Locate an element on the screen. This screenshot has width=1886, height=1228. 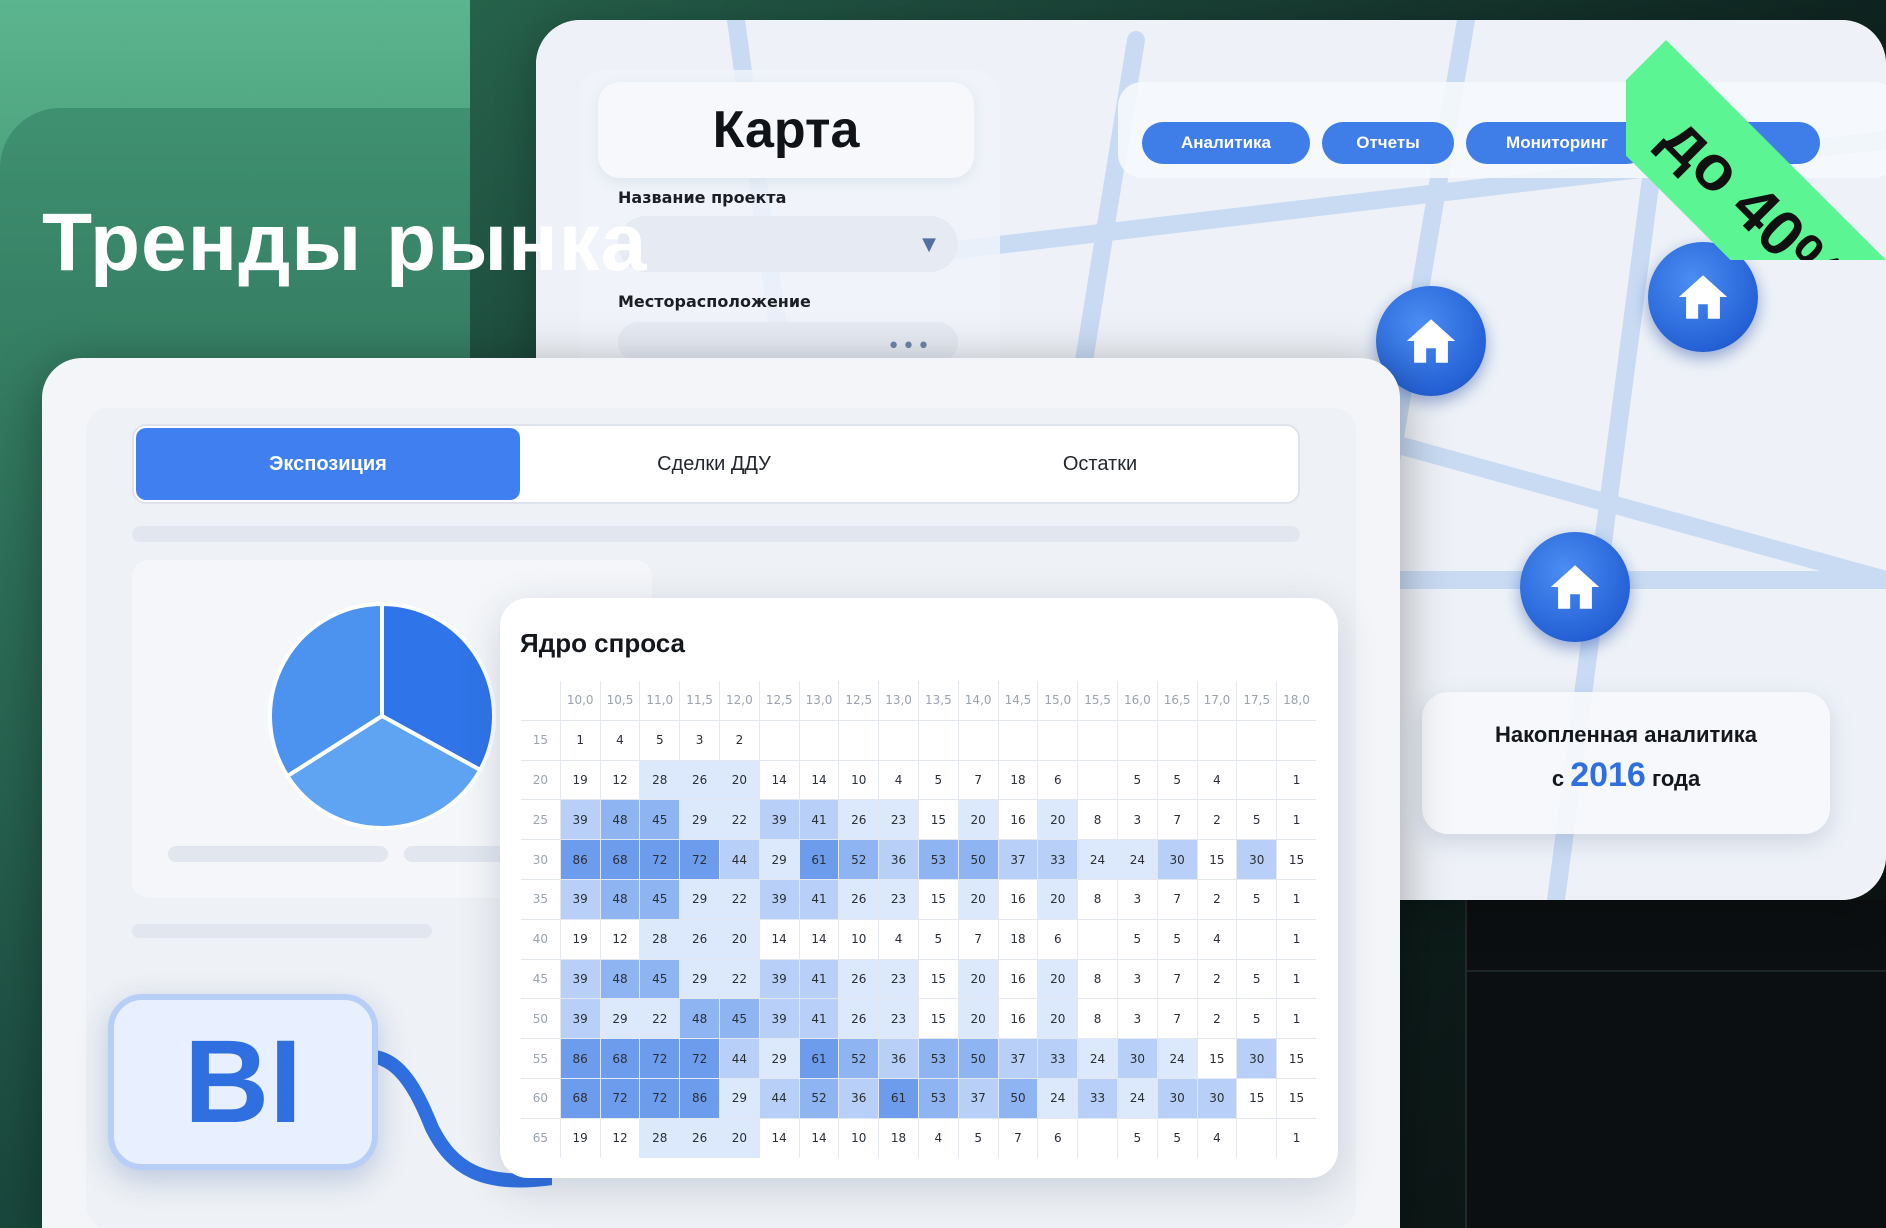
tab-exposition: Экспозиция is located at coordinates (328, 464).